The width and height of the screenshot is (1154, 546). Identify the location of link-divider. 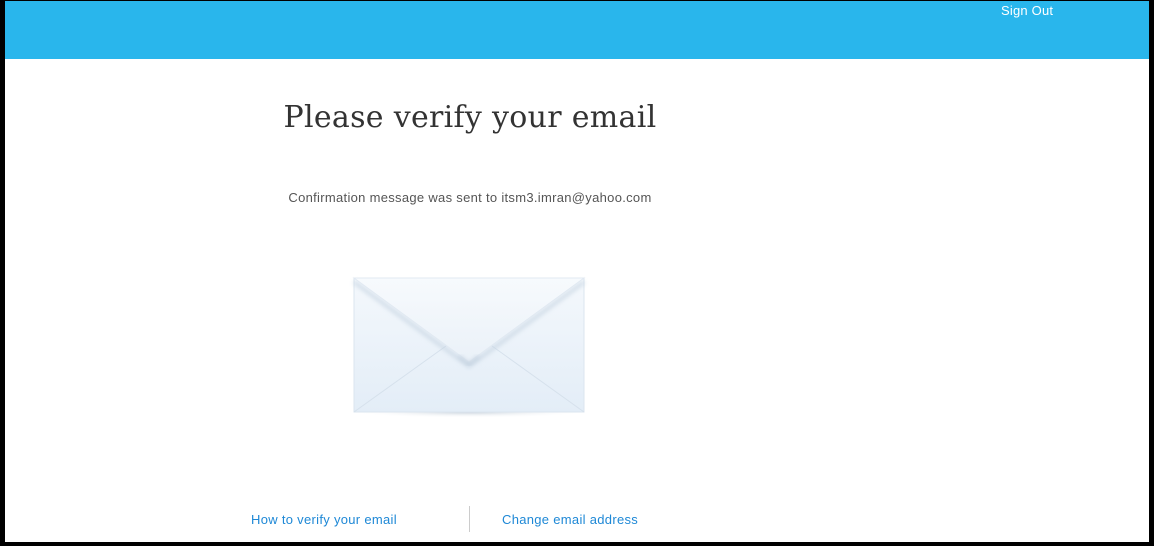
(469, 519).